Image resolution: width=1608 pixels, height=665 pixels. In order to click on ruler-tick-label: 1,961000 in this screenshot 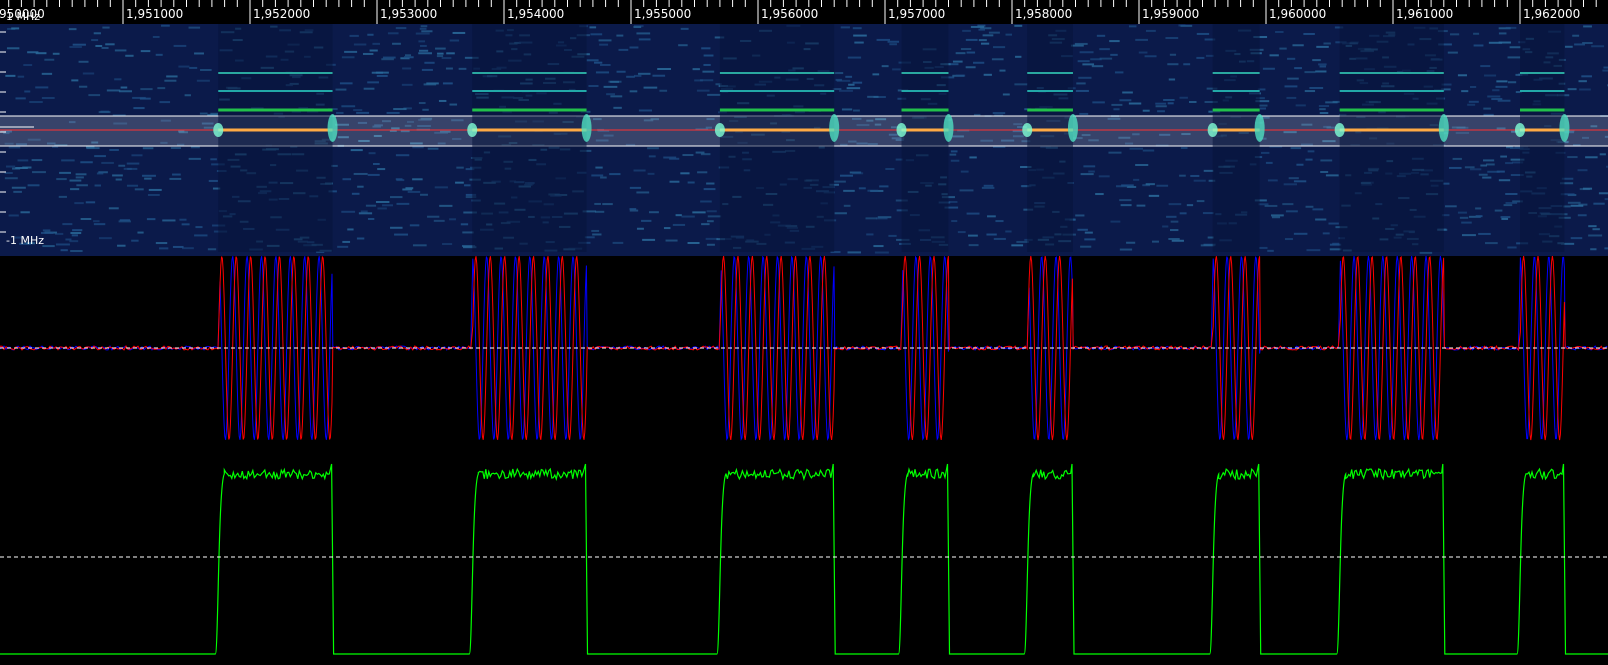, I will do `click(1425, 14)`.